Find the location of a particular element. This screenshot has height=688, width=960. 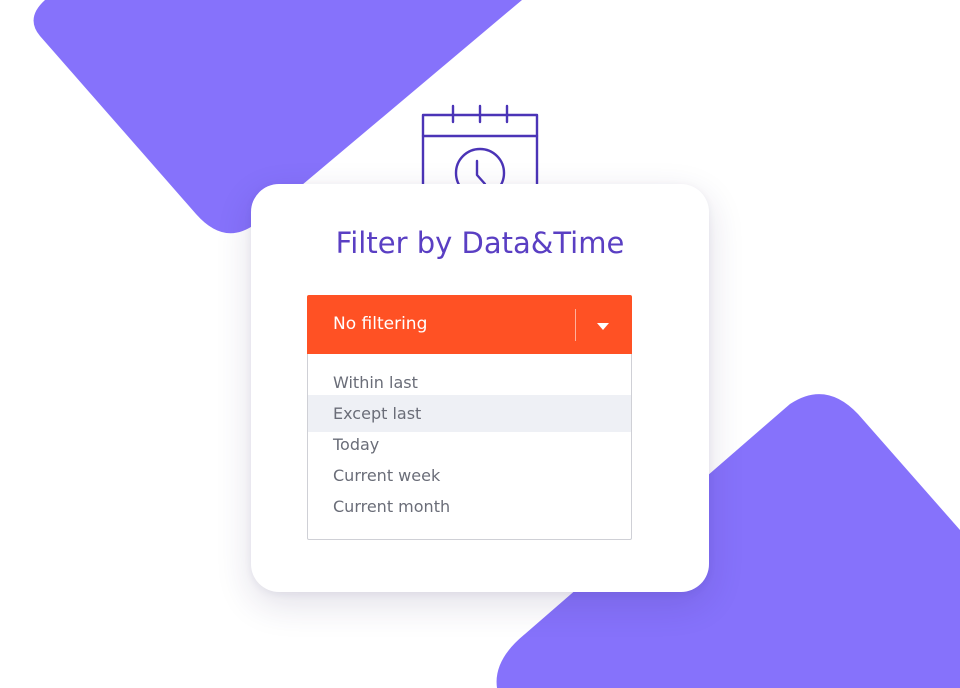

option-current-week: Current week is located at coordinates (469, 475).